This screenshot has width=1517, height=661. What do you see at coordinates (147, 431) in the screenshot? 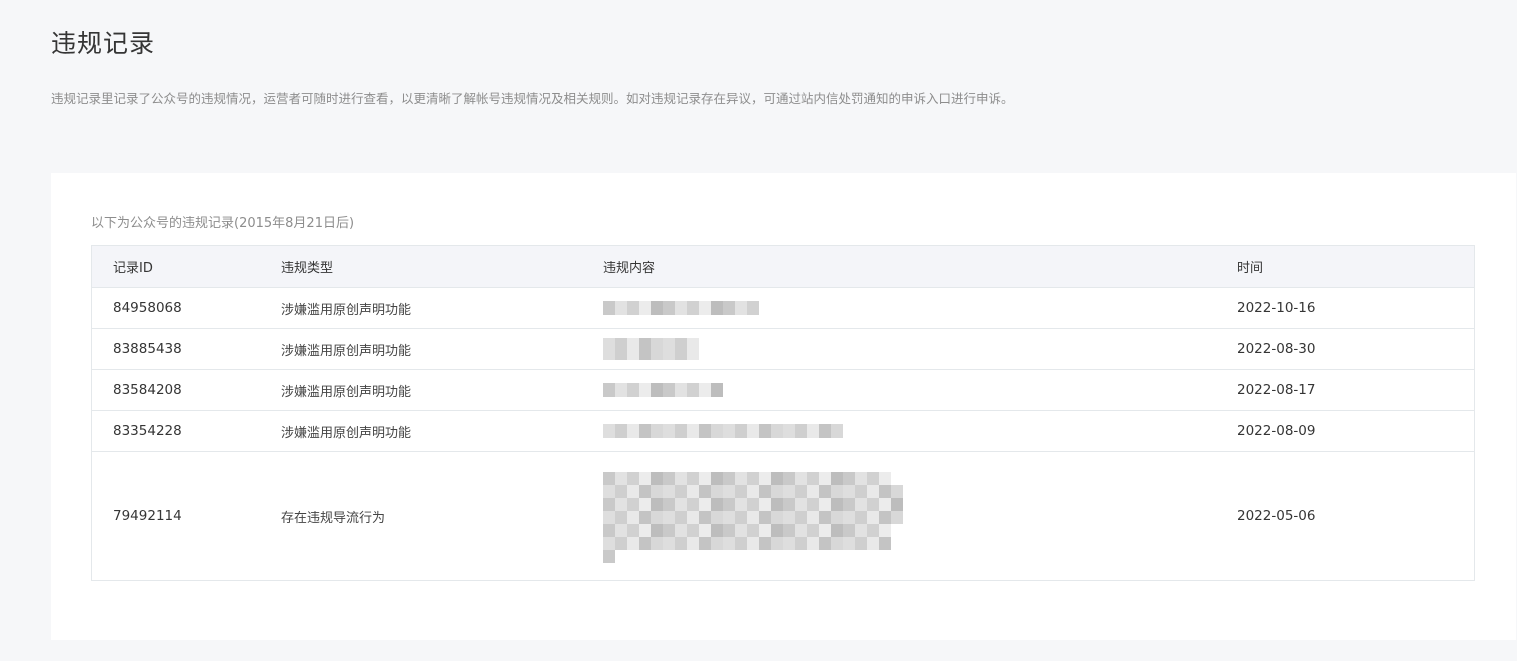
I see `record-id: 83354228` at bounding box center [147, 431].